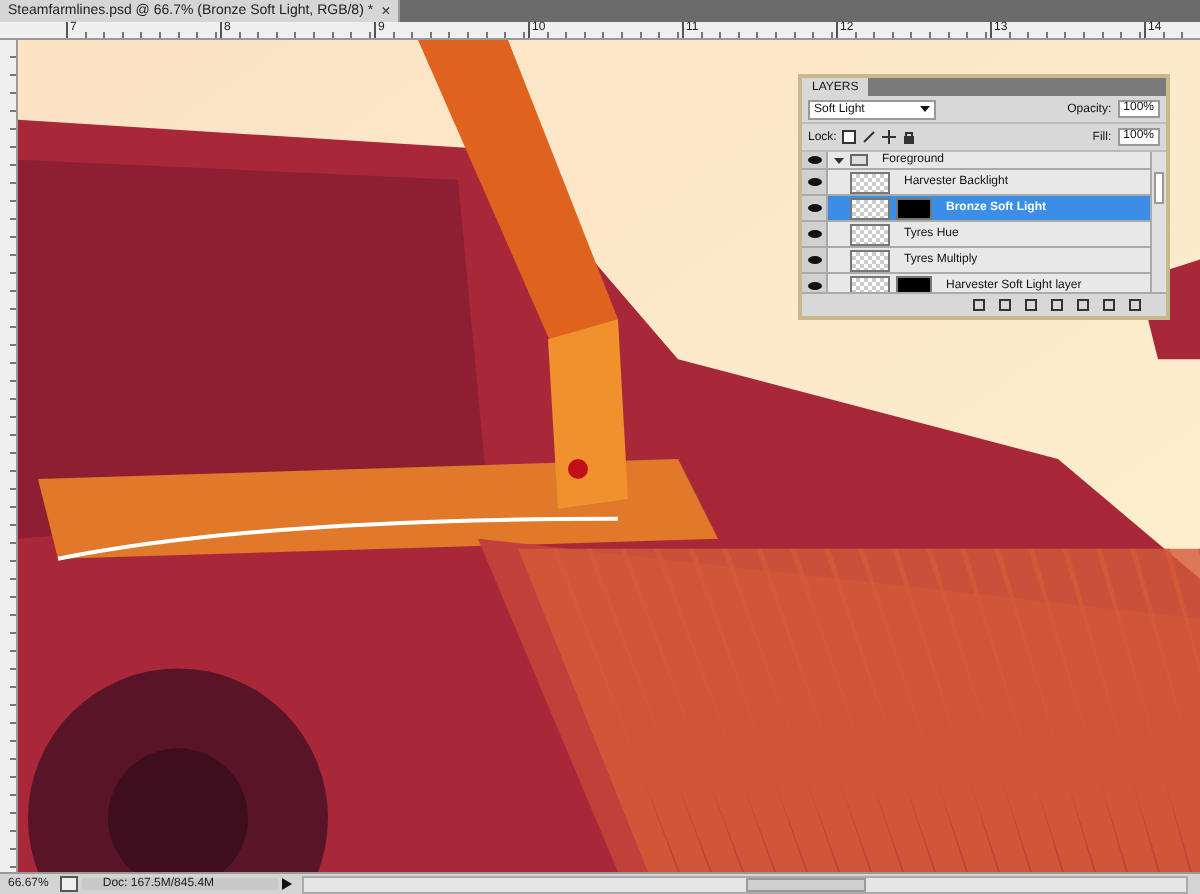  I want to click on move-icon, so click(889, 137).